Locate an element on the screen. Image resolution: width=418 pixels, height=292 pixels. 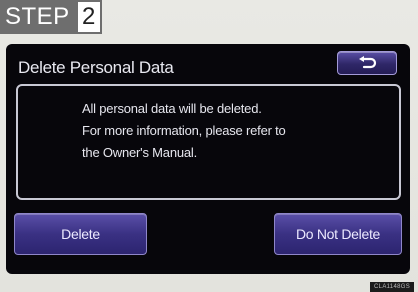
step-badge: STEP 2 is located at coordinates (51, 17).